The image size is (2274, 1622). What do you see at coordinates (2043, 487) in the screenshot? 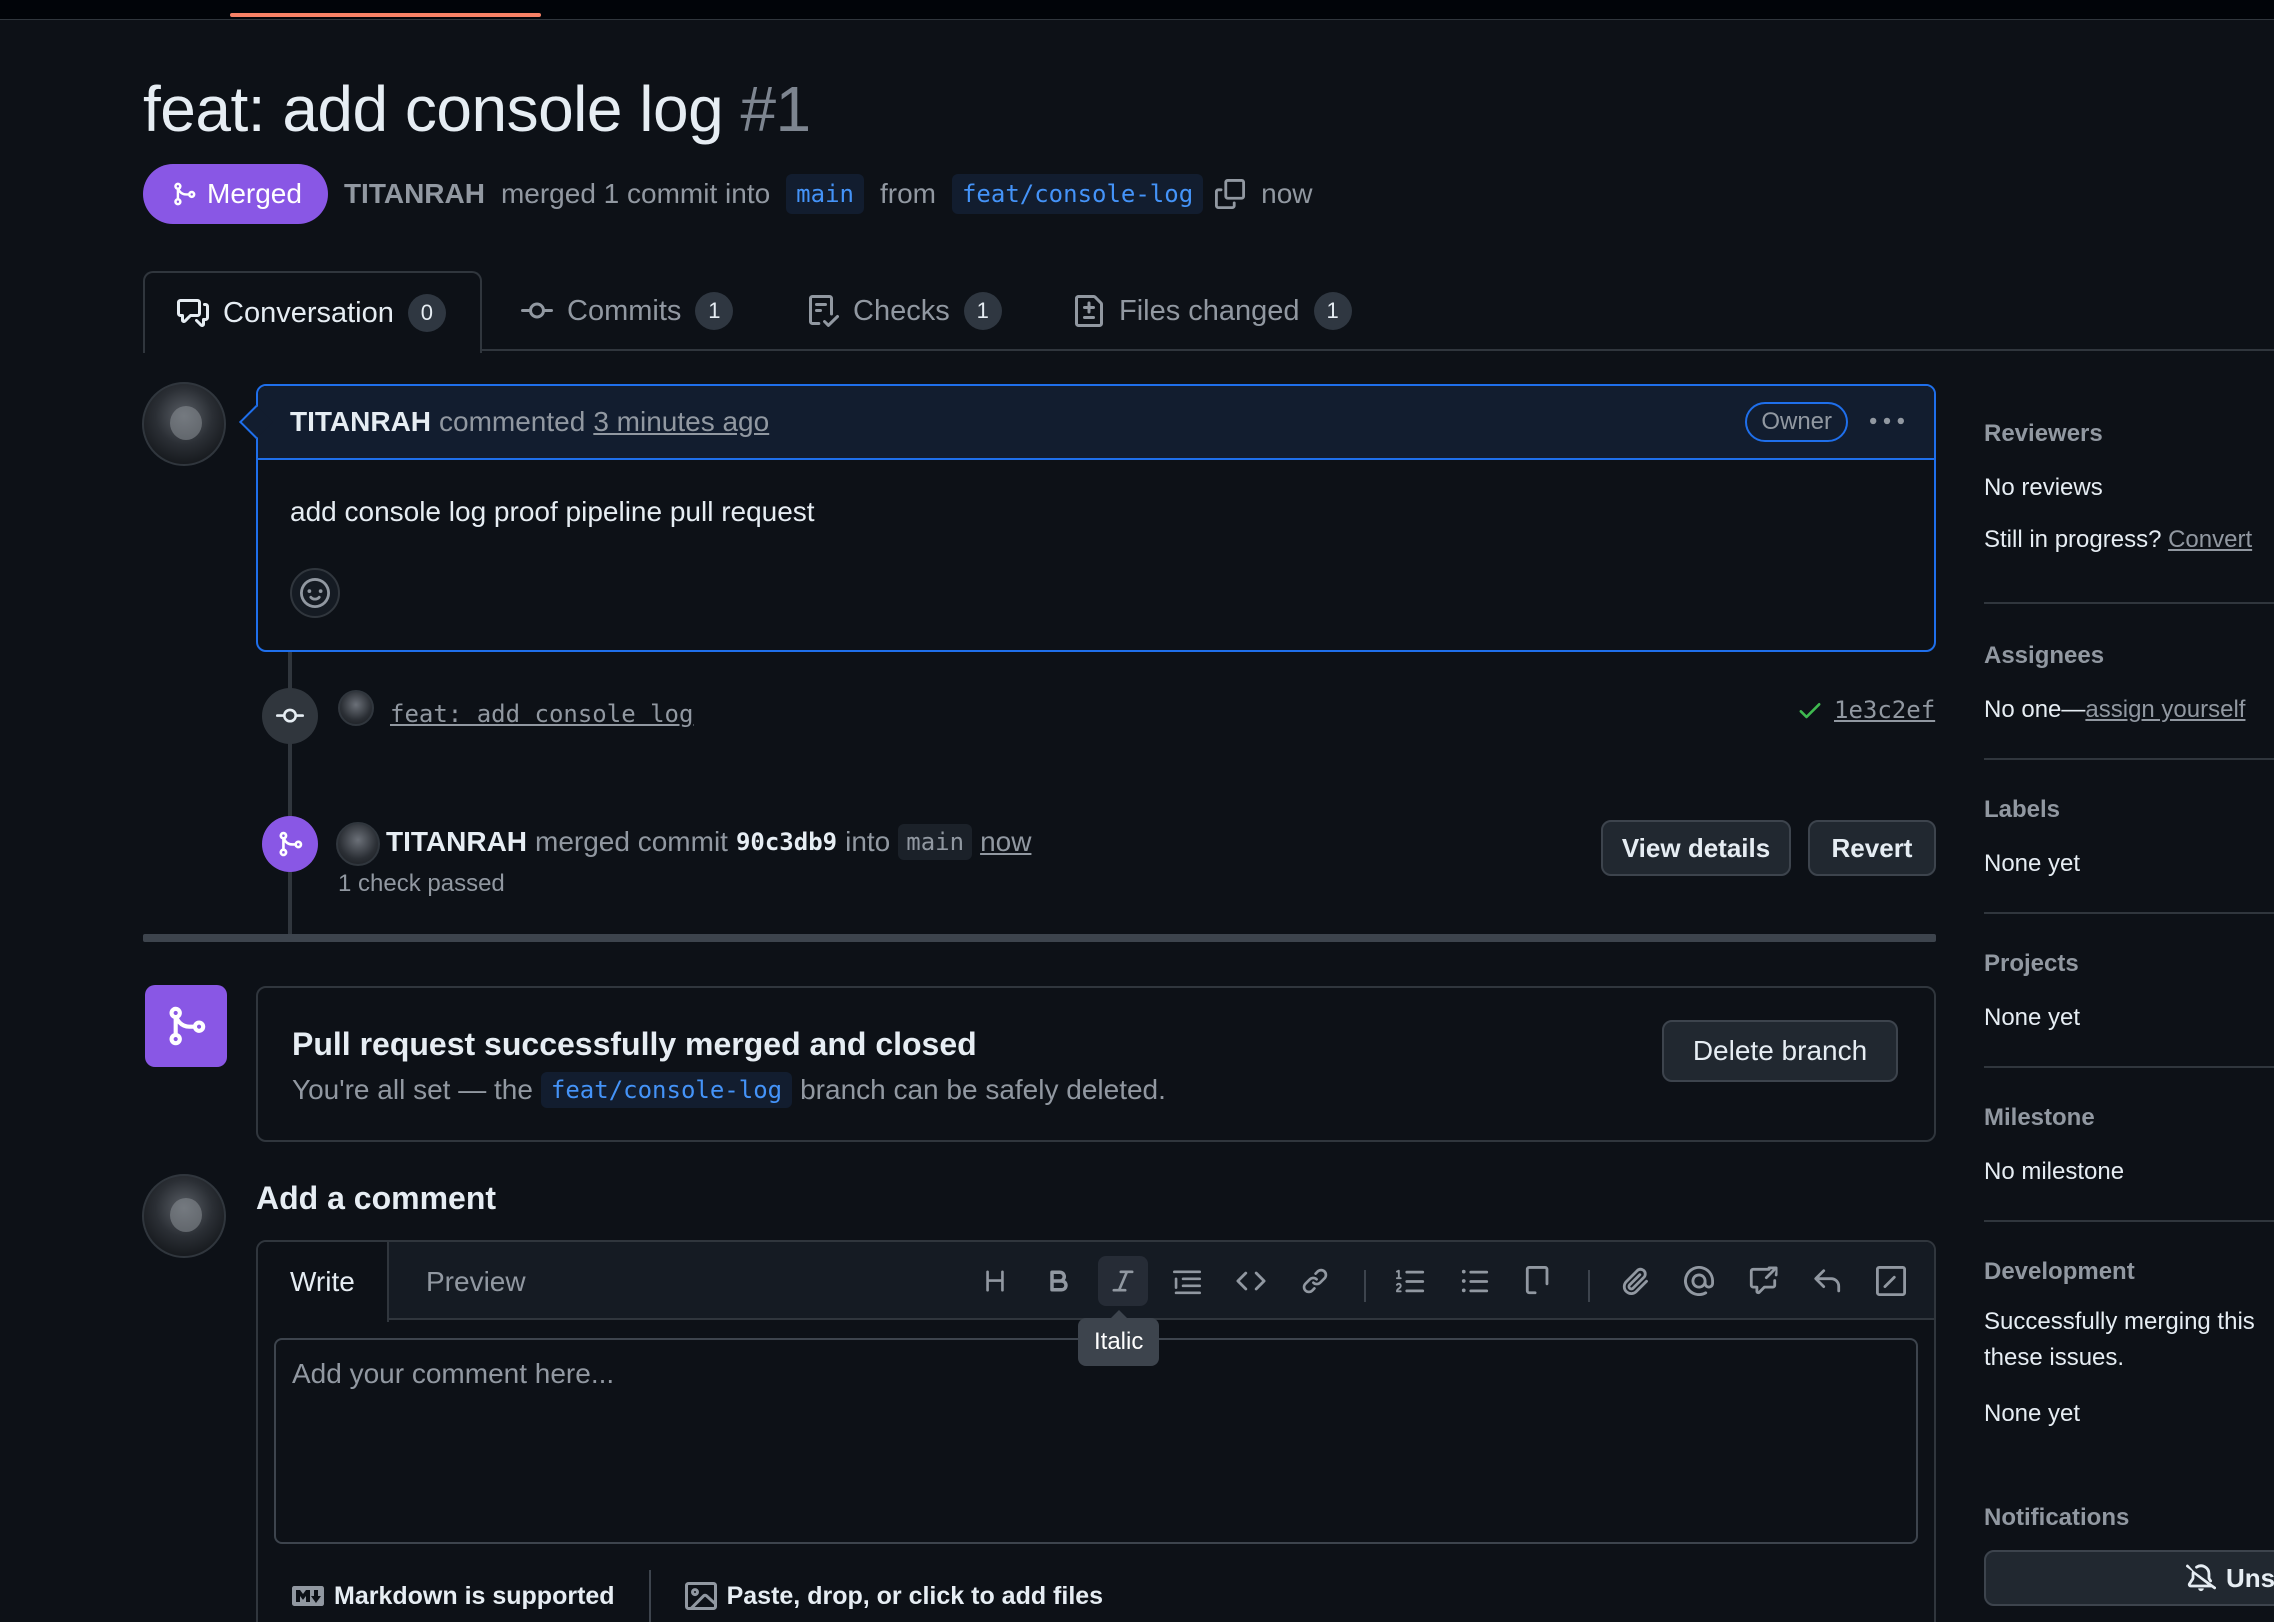
I see `sidebar-reviewers-value: No reviews` at bounding box center [2043, 487].